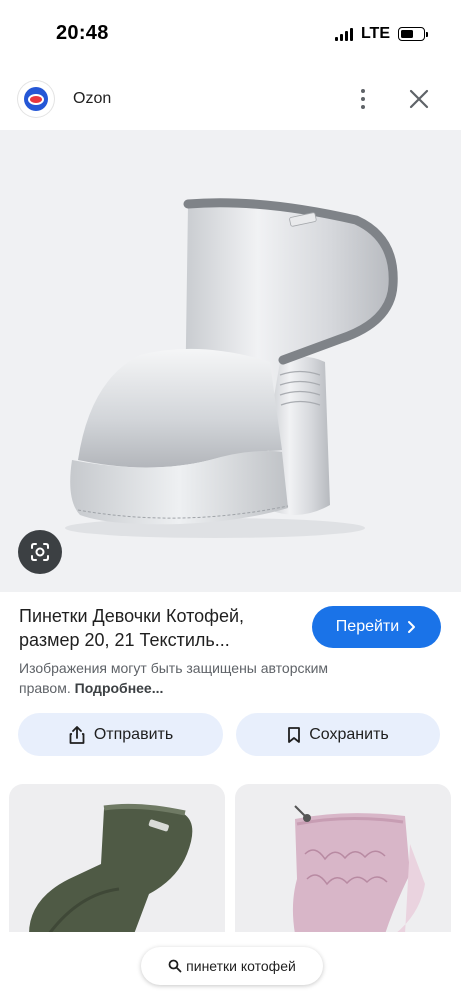  What do you see at coordinates (230, 99) in the screenshot?
I see `source-header: Ozon` at bounding box center [230, 99].